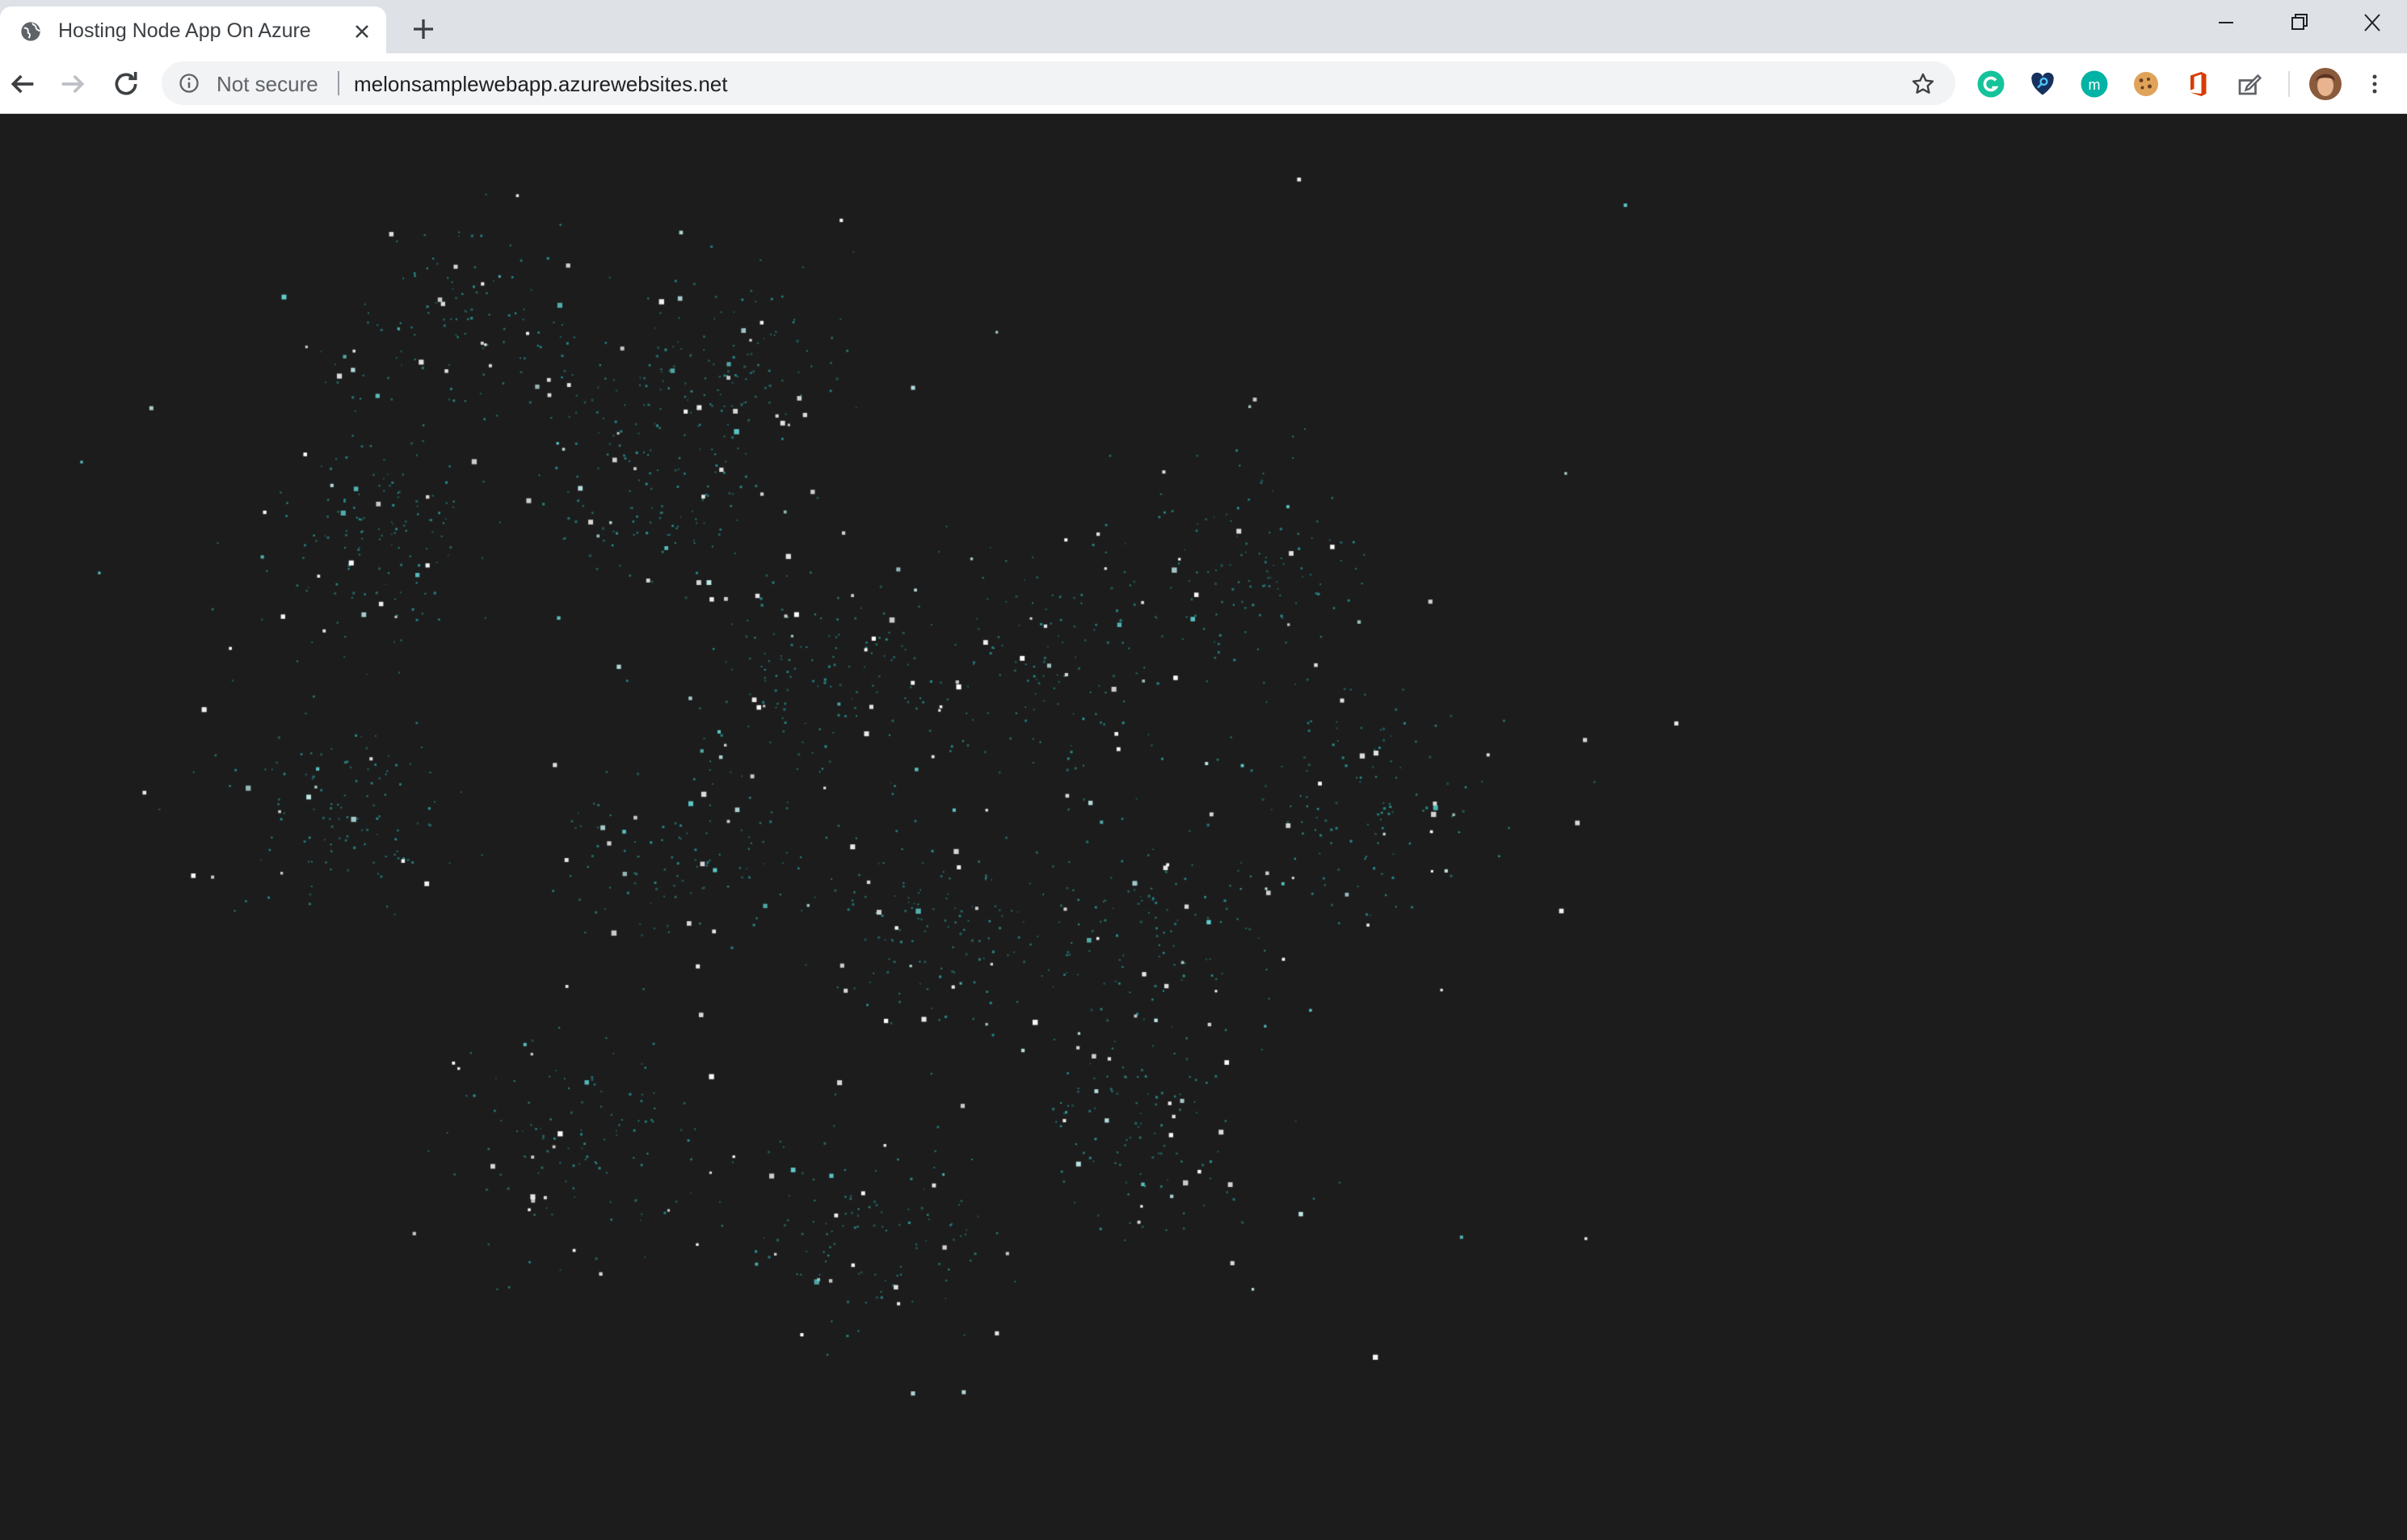 The image size is (2407, 1540). What do you see at coordinates (2146, 84) in the screenshot?
I see `cookie-icon` at bounding box center [2146, 84].